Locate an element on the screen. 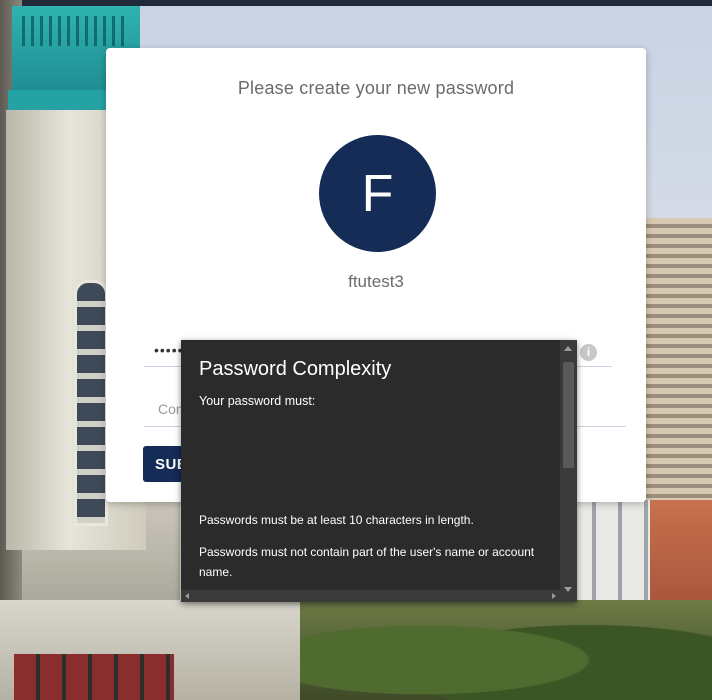 The width and height of the screenshot is (712, 700). tooltip-horizontal-scrollbar is located at coordinates (370, 596).